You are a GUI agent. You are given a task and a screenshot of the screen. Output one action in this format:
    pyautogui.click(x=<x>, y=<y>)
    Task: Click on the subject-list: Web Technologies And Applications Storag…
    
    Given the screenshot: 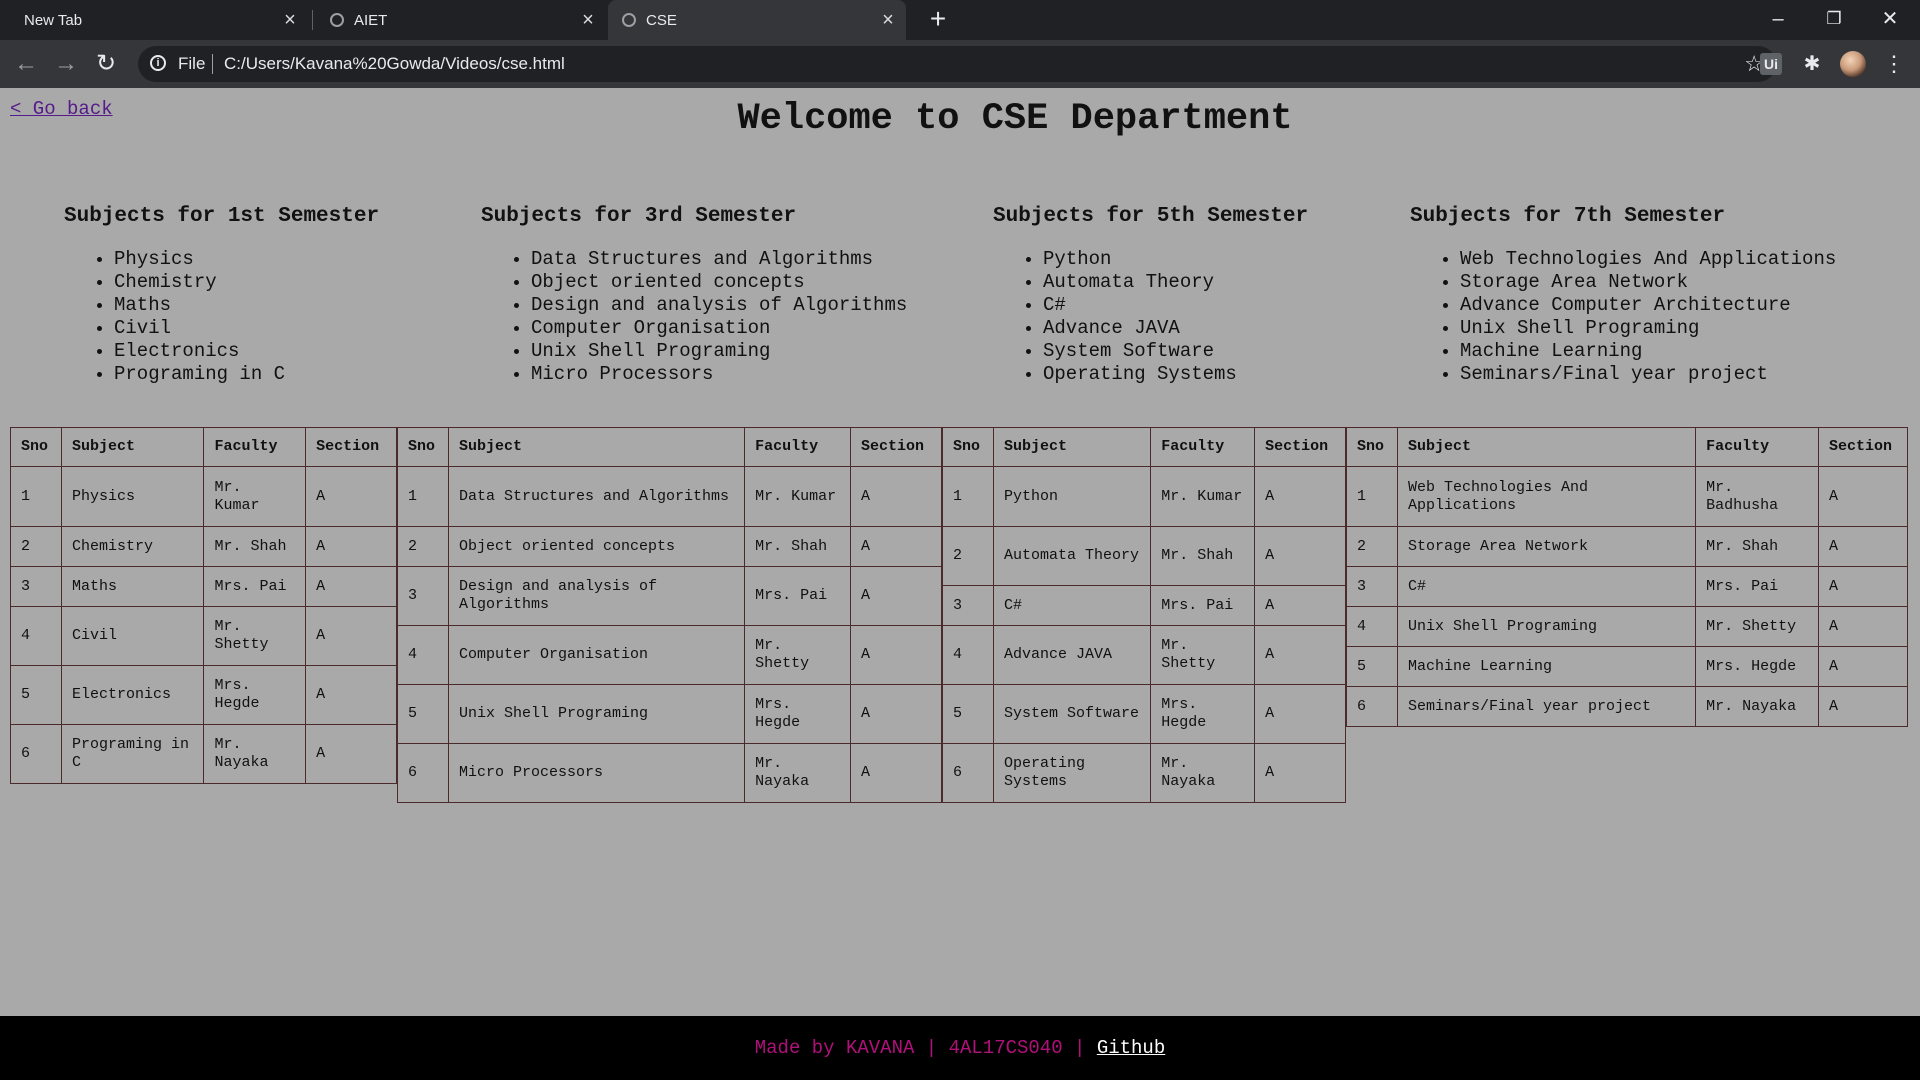 What is the action you would take?
    pyautogui.click(x=1623, y=317)
    